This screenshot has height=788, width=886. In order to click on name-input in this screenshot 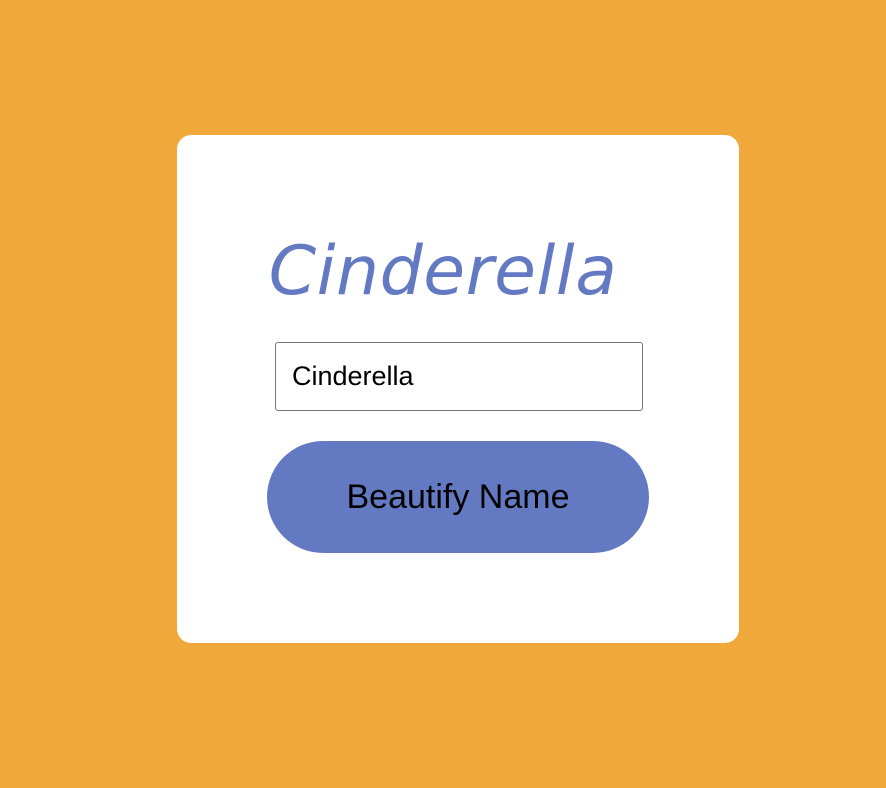, I will do `click(459, 376)`.